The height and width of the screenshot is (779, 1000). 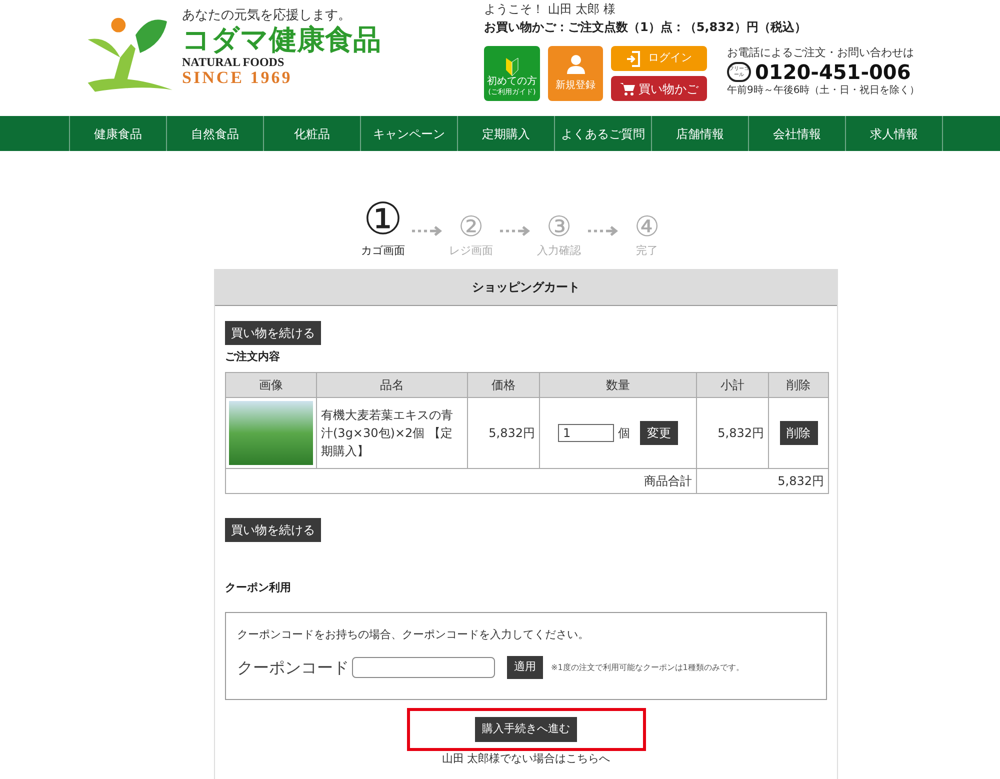 What do you see at coordinates (823, 91) in the screenshot?
I see `phone-hours: 午前9時～午後6時（土・日・祝日を除く）` at bounding box center [823, 91].